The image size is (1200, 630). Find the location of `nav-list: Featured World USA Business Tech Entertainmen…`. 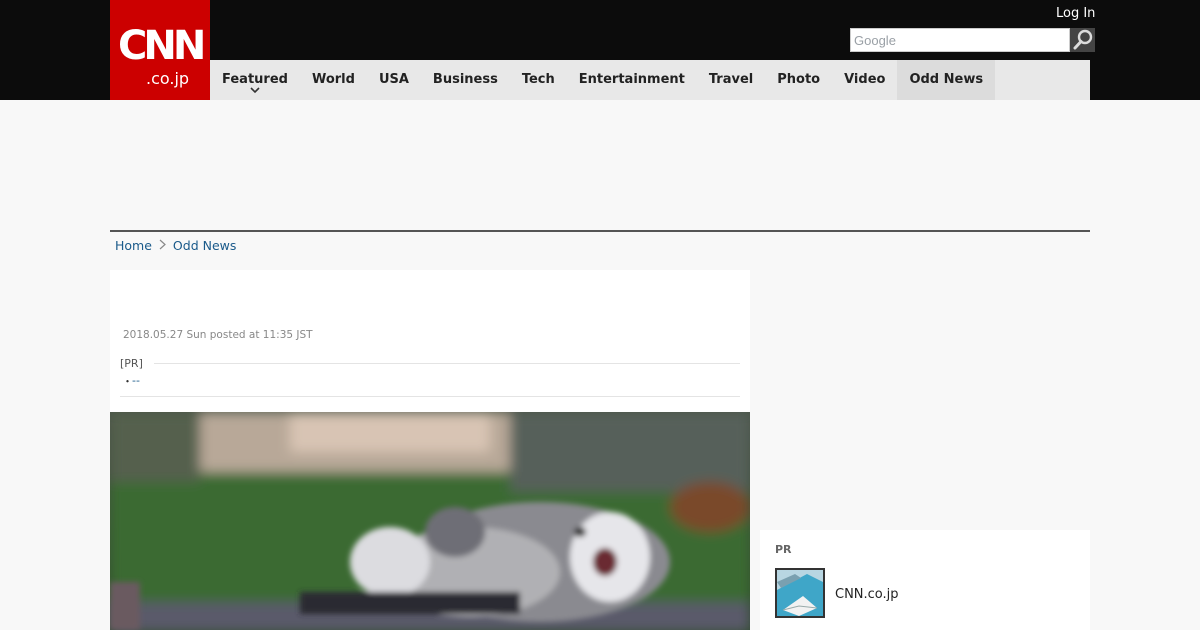

nav-list: Featured World USA Business Tech Entertainmen… is located at coordinates (650, 80).